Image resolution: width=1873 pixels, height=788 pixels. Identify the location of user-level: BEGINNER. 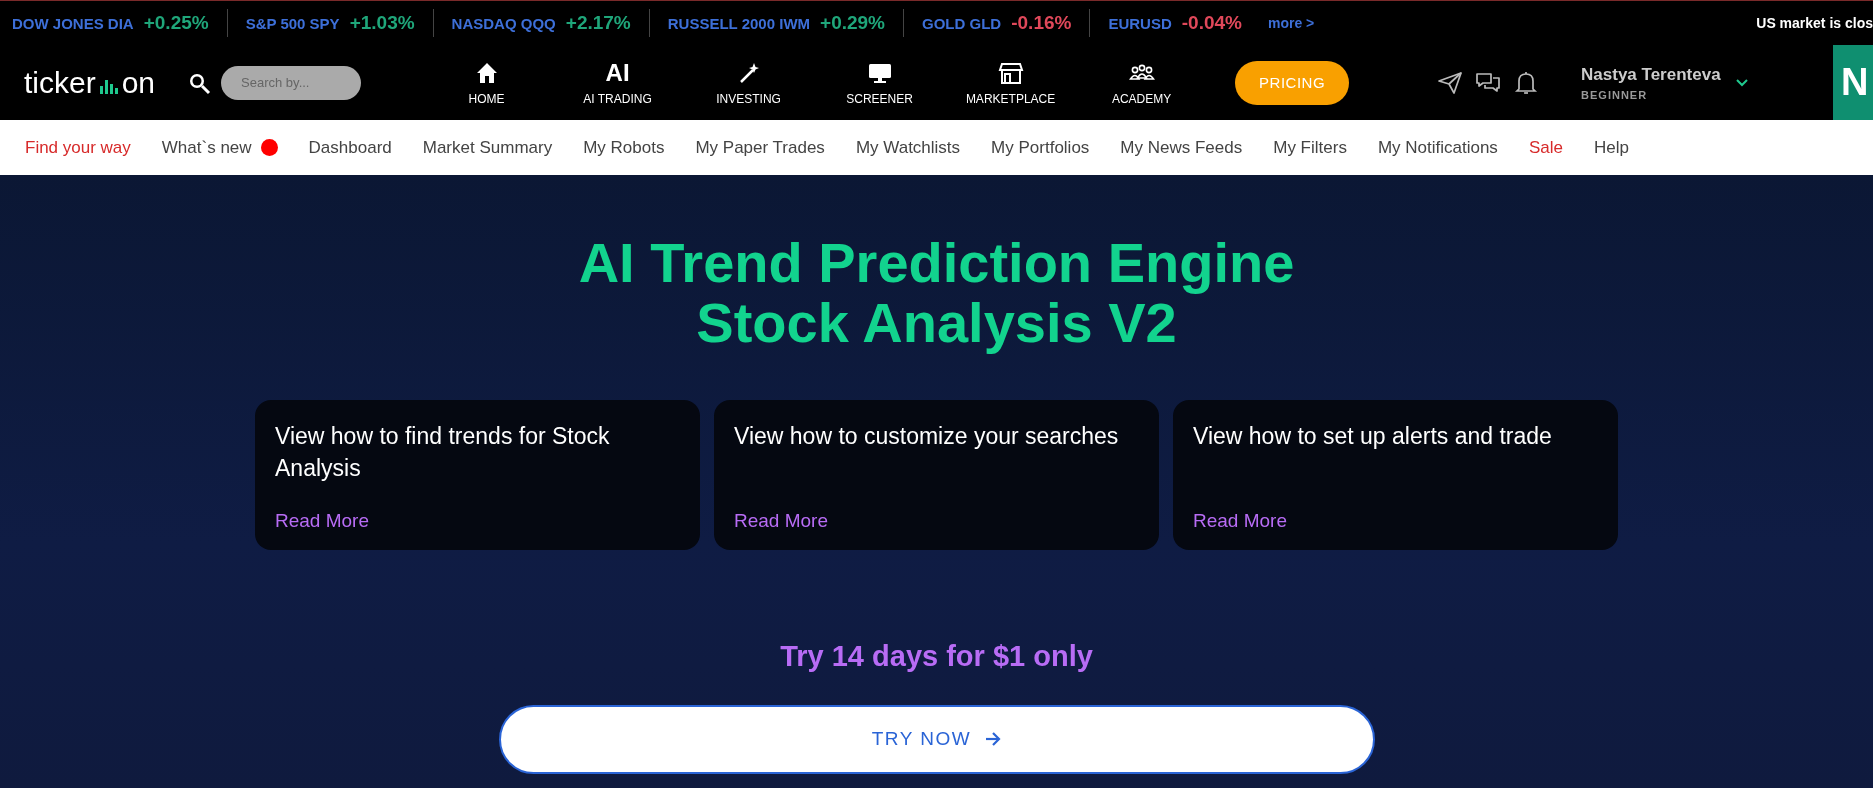
(1615, 94).